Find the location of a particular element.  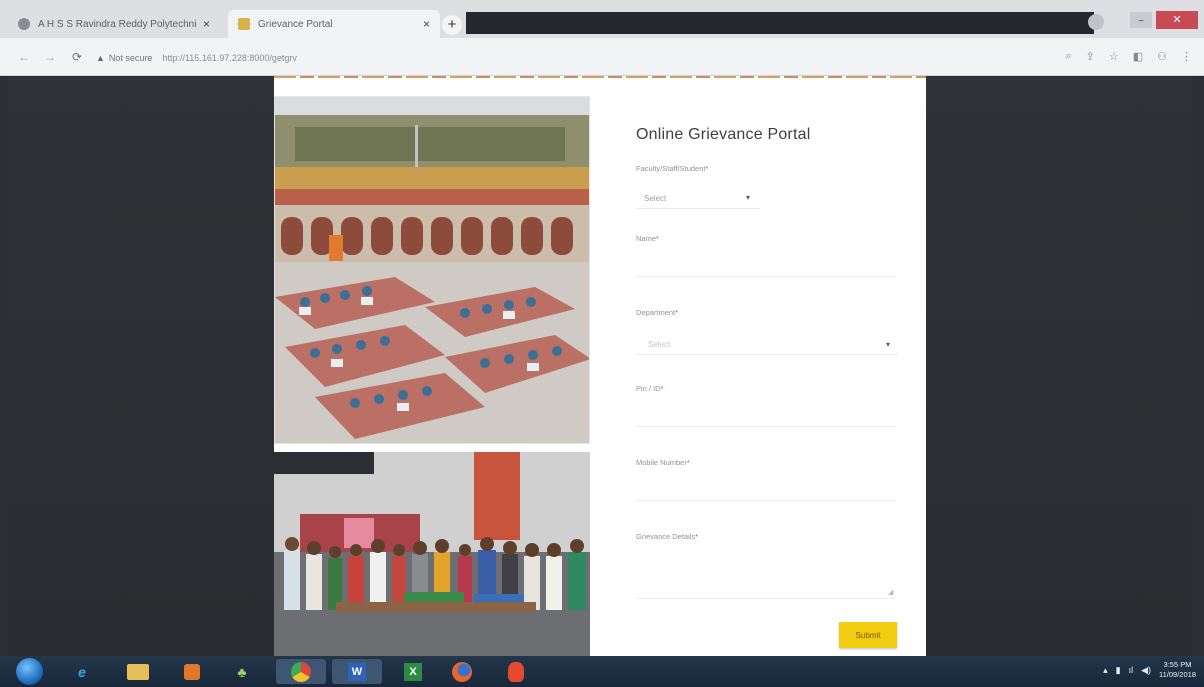

form-title: Online Grievance Portal is located at coordinates (723, 134).